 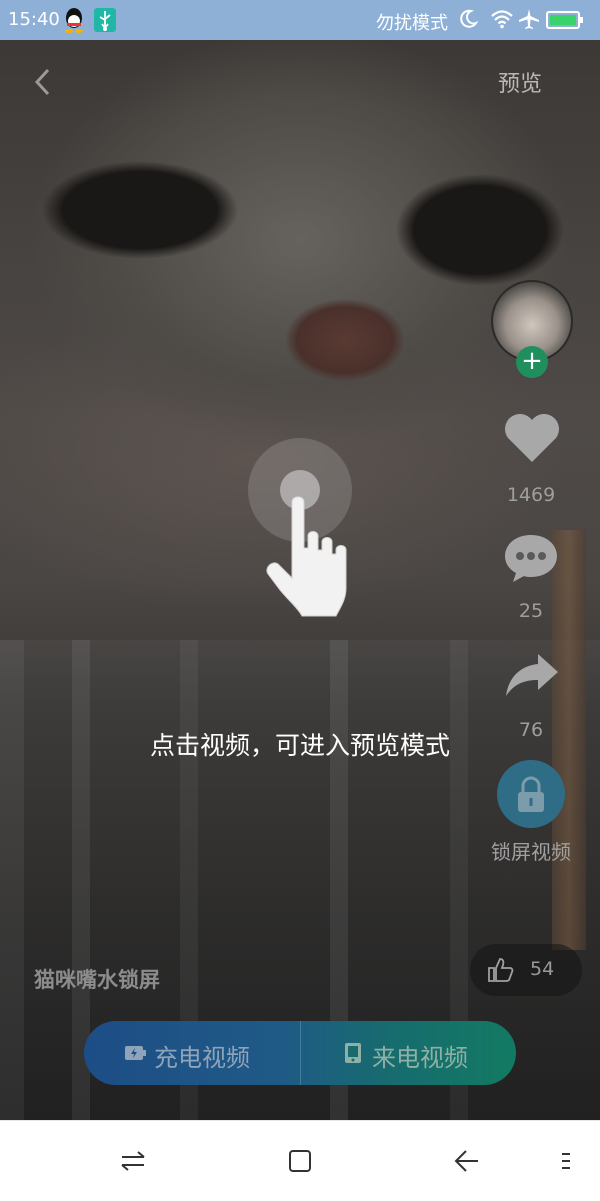 I want to click on wifi-icon, so click(x=502, y=19).